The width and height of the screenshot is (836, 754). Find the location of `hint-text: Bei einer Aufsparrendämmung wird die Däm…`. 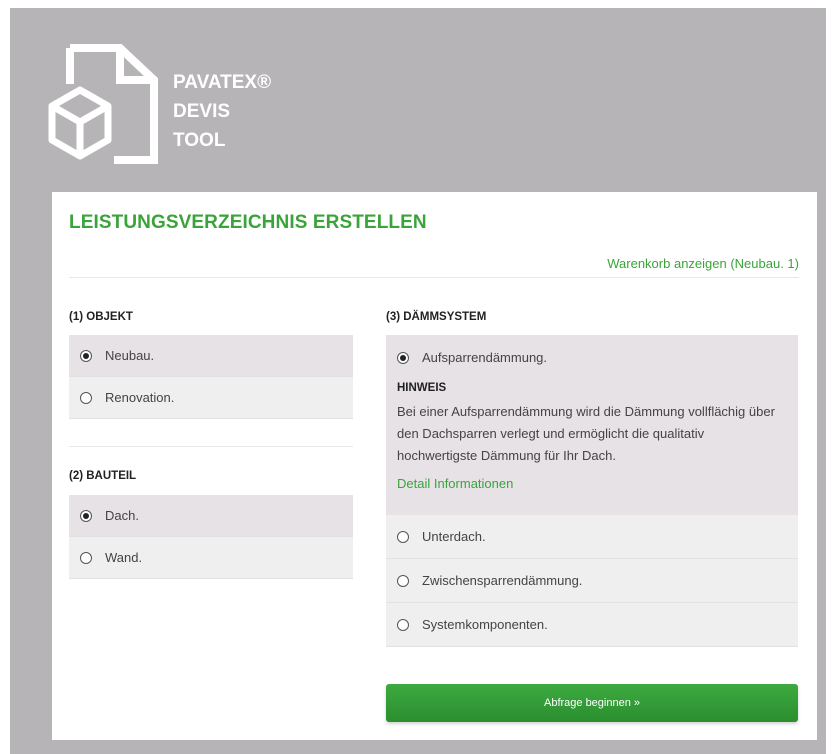

hint-text: Bei einer Aufsparrendämmung wird die Däm… is located at coordinates (586, 433).